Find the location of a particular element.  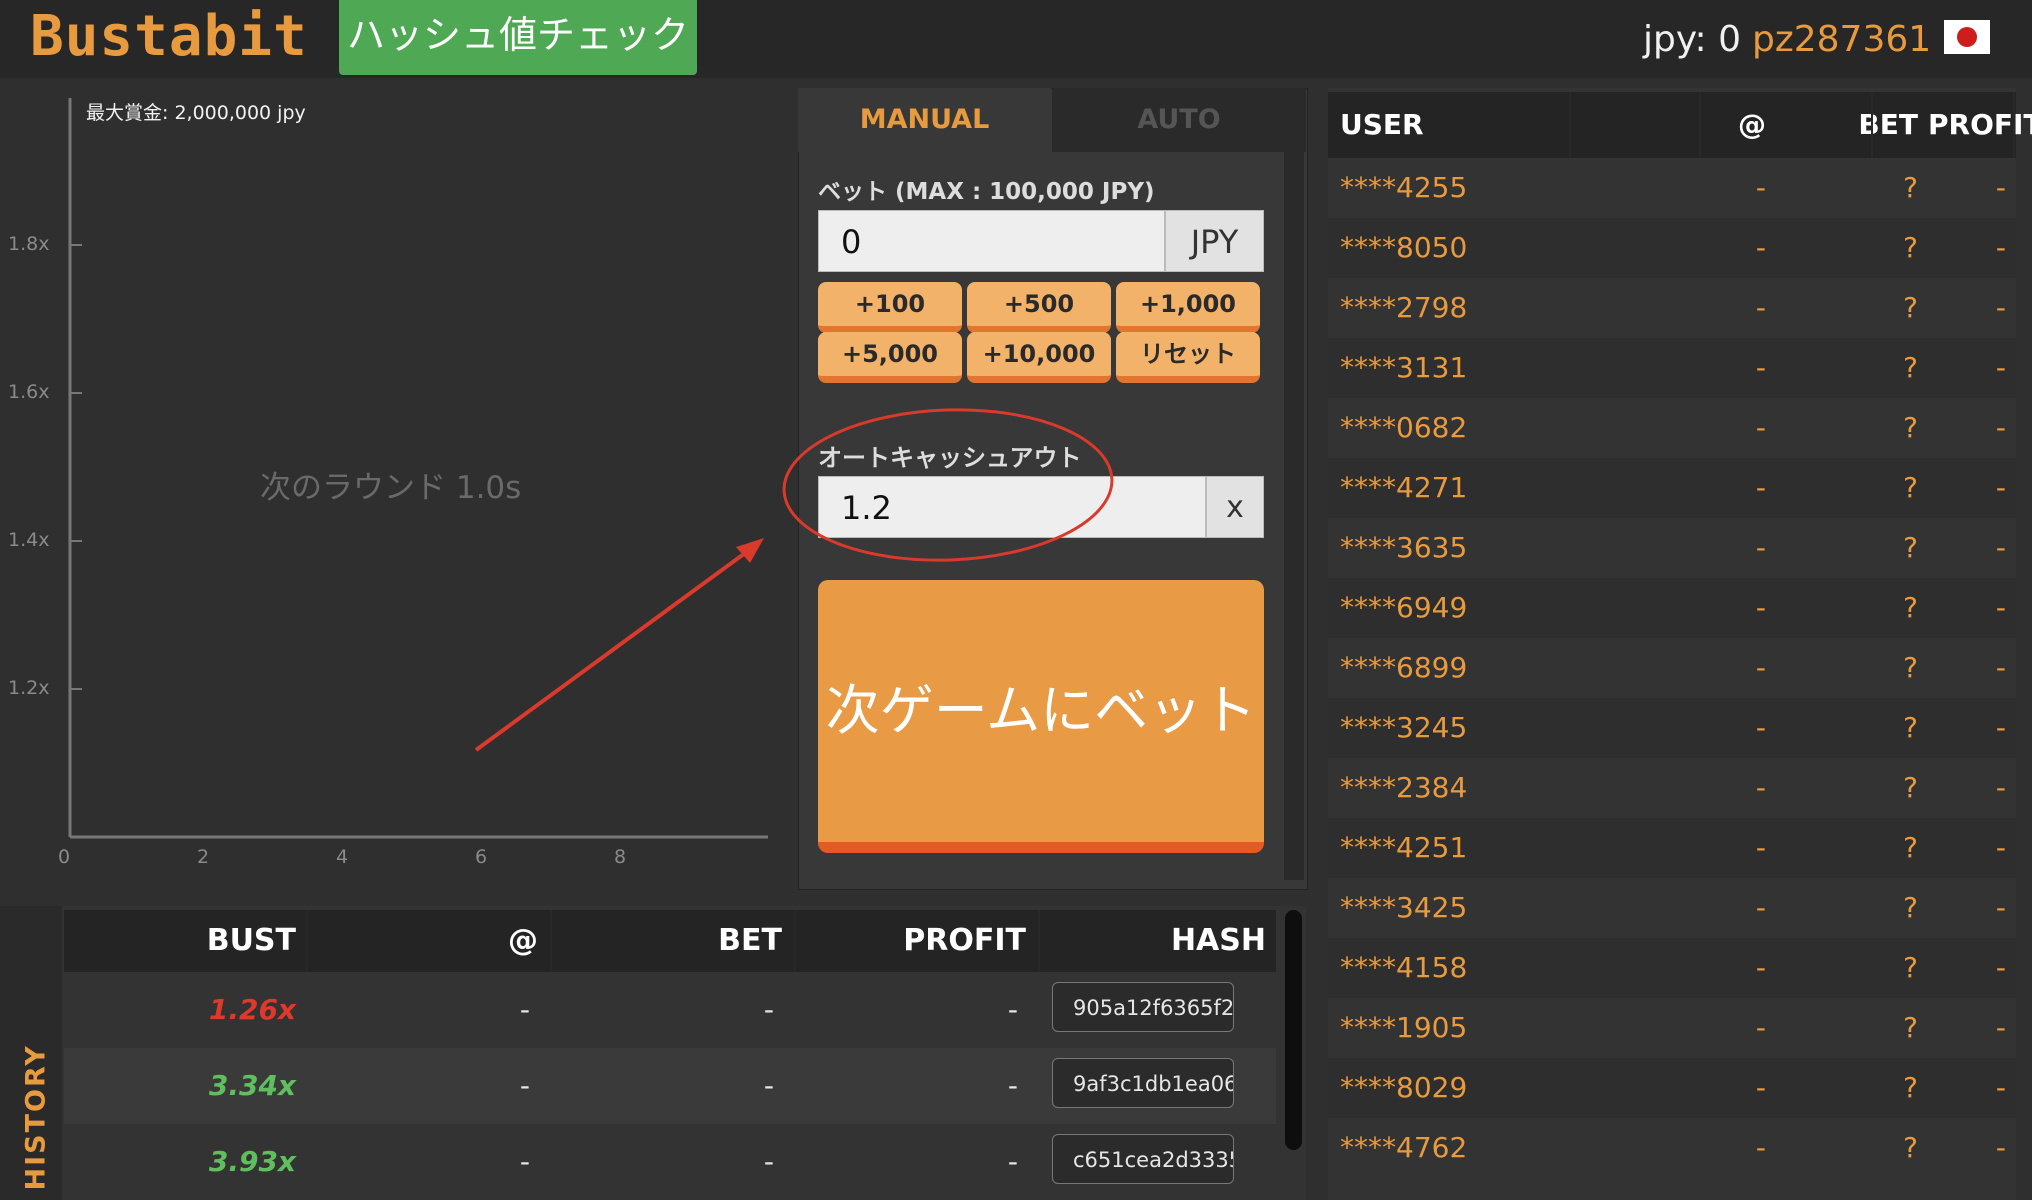

add-1000-button: +1,000 is located at coordinates (1188, 307).